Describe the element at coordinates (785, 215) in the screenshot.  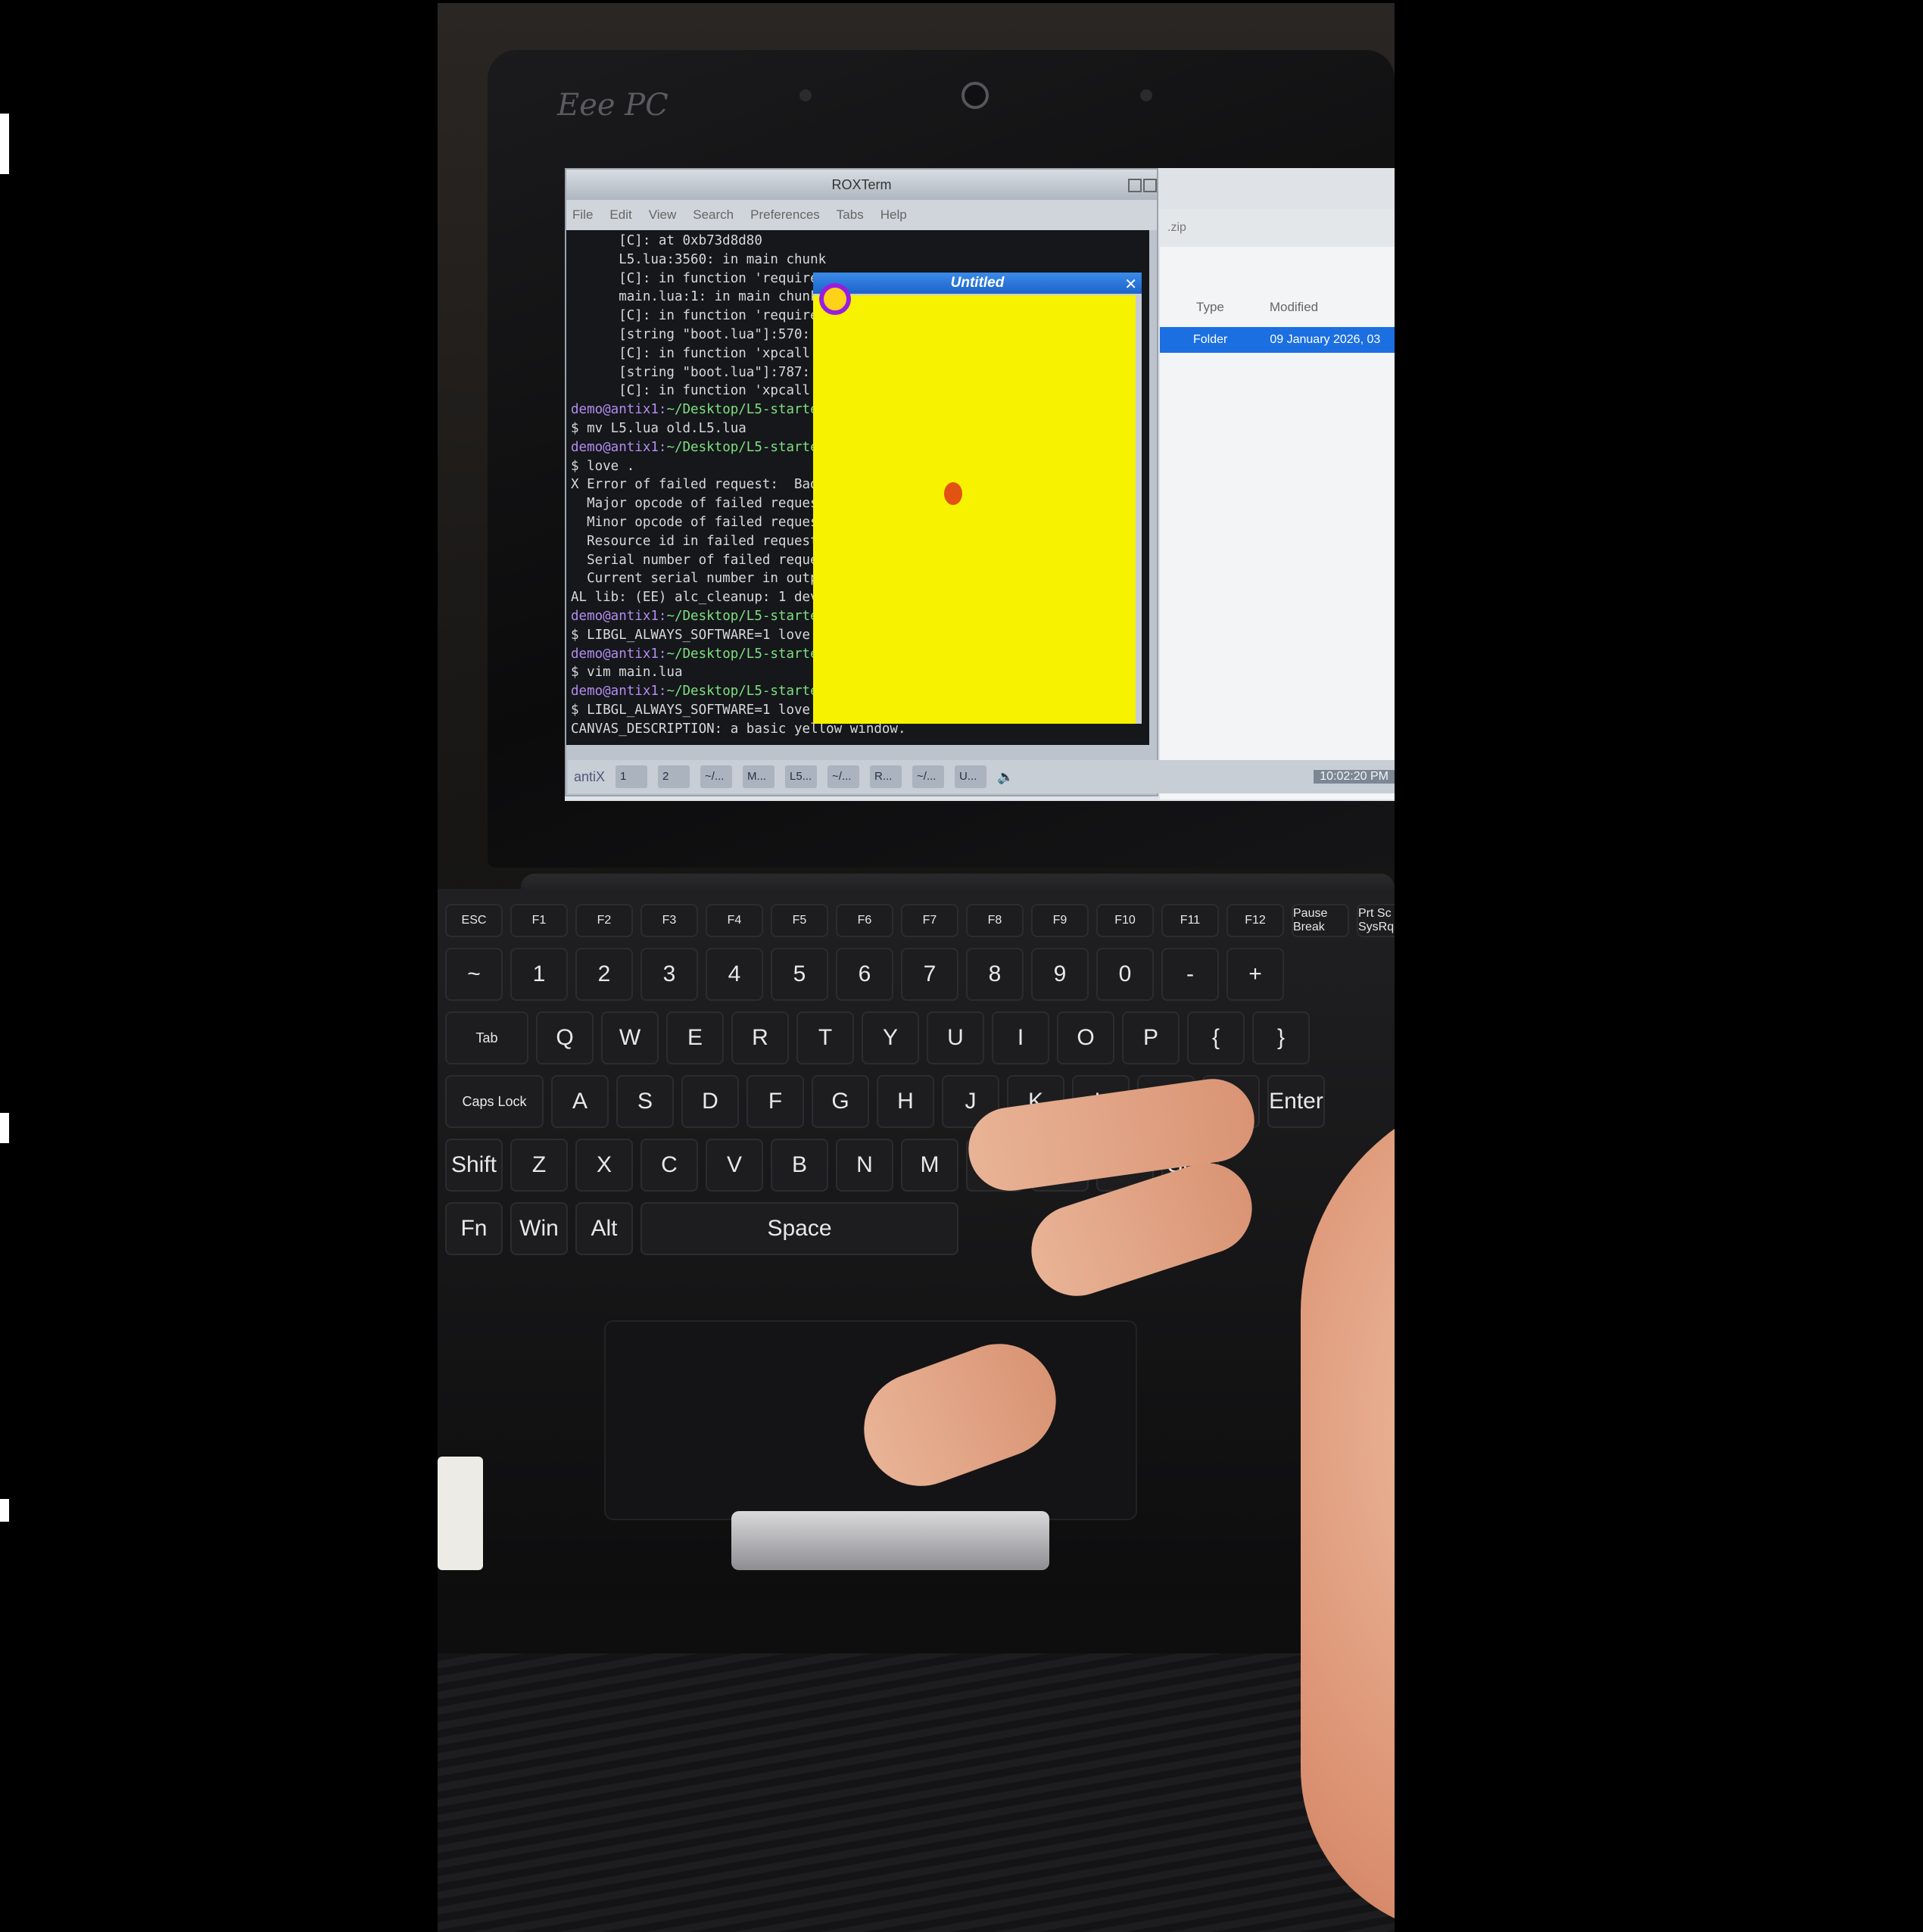
I see `menu-preferences: Preferences` at that location.